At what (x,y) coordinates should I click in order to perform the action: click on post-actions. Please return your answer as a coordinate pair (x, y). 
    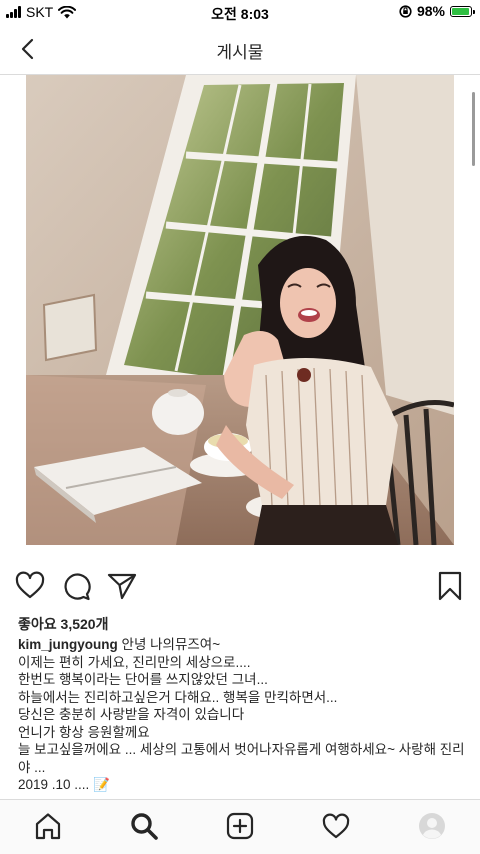
    Looking at the image, I should click on (240, 586).